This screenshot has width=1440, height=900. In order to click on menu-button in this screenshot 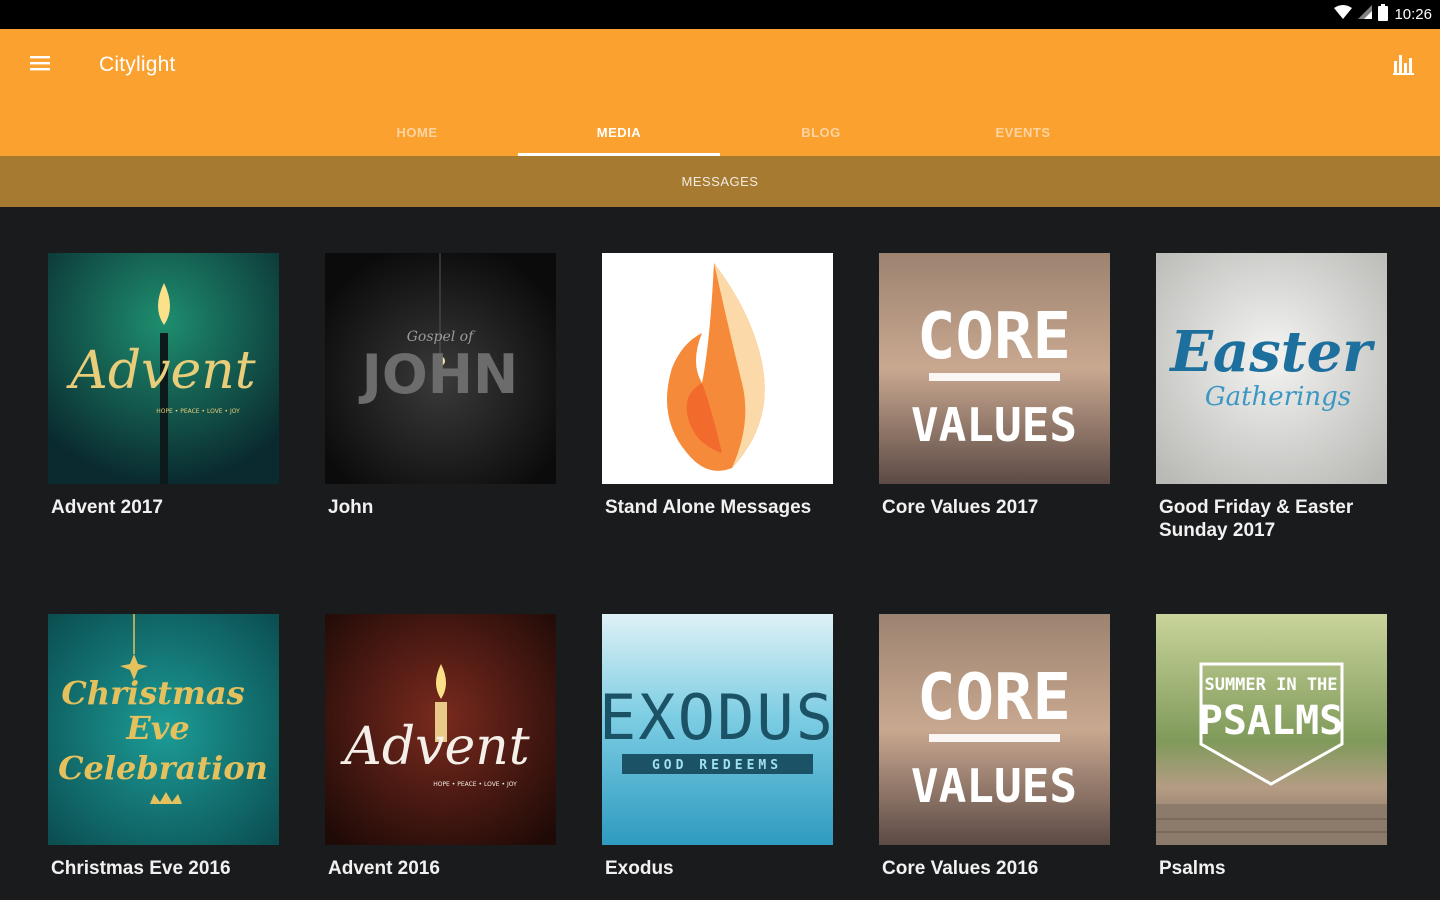, I will do `click(41, 65)`.